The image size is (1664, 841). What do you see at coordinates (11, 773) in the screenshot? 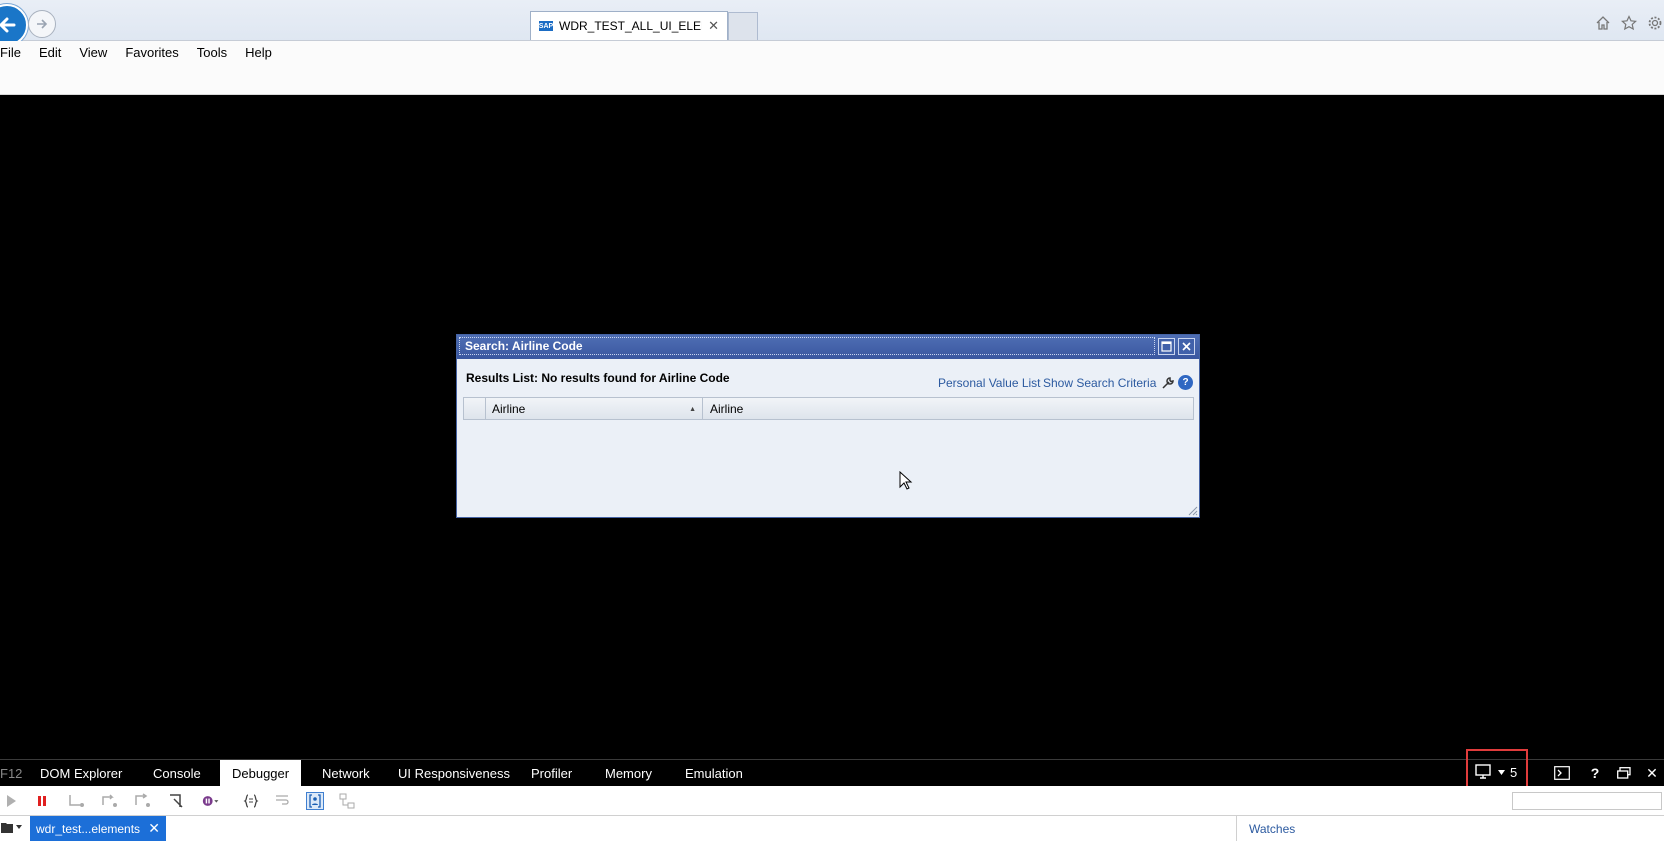
I see `f12-label: F12` at bounding box center [11, 773].